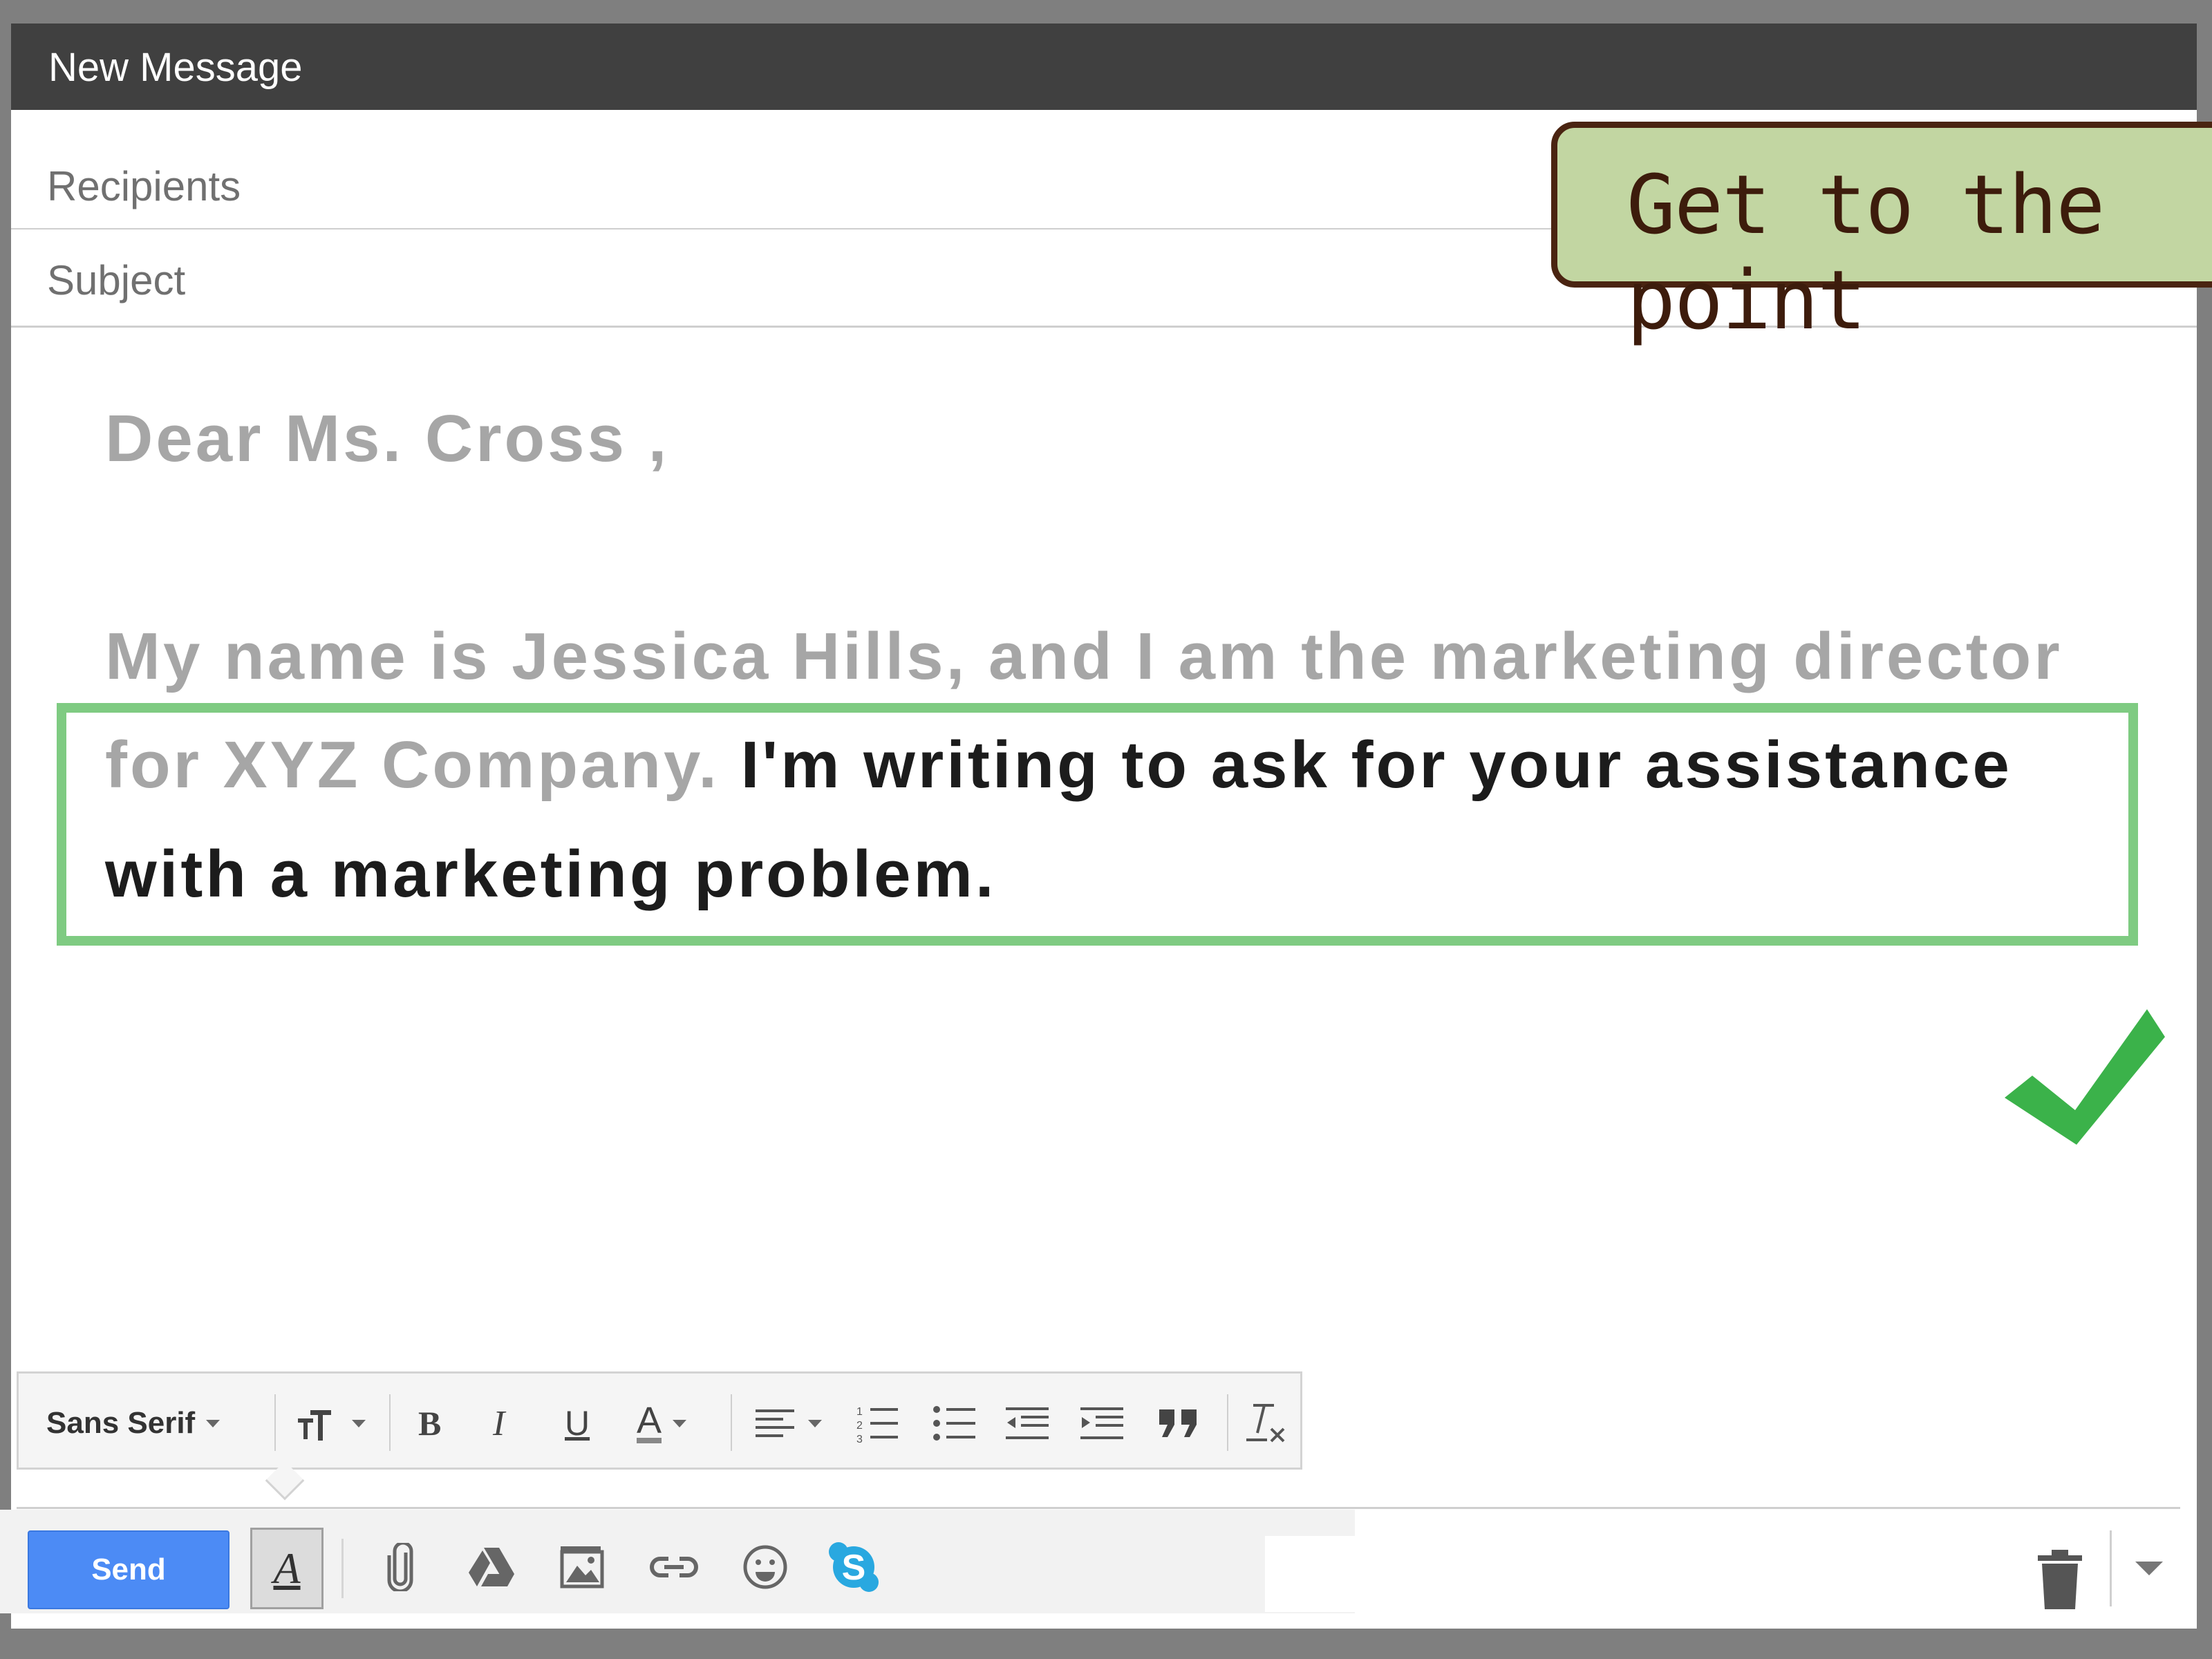  I want to click on checkmark-icon, so click(2085, 1077).